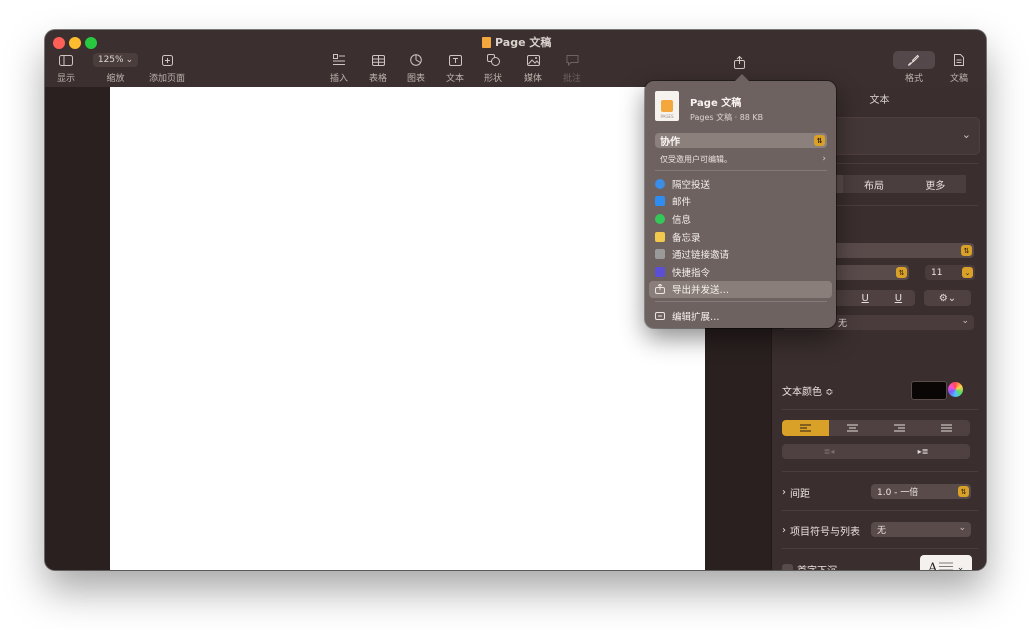 This screenshot has width=1030, height=629. What do you see at coordinates (740, 184) in the screenshot?
I see `menu-item-airdrop: 隔空投送` at bounding box center [740, 184].